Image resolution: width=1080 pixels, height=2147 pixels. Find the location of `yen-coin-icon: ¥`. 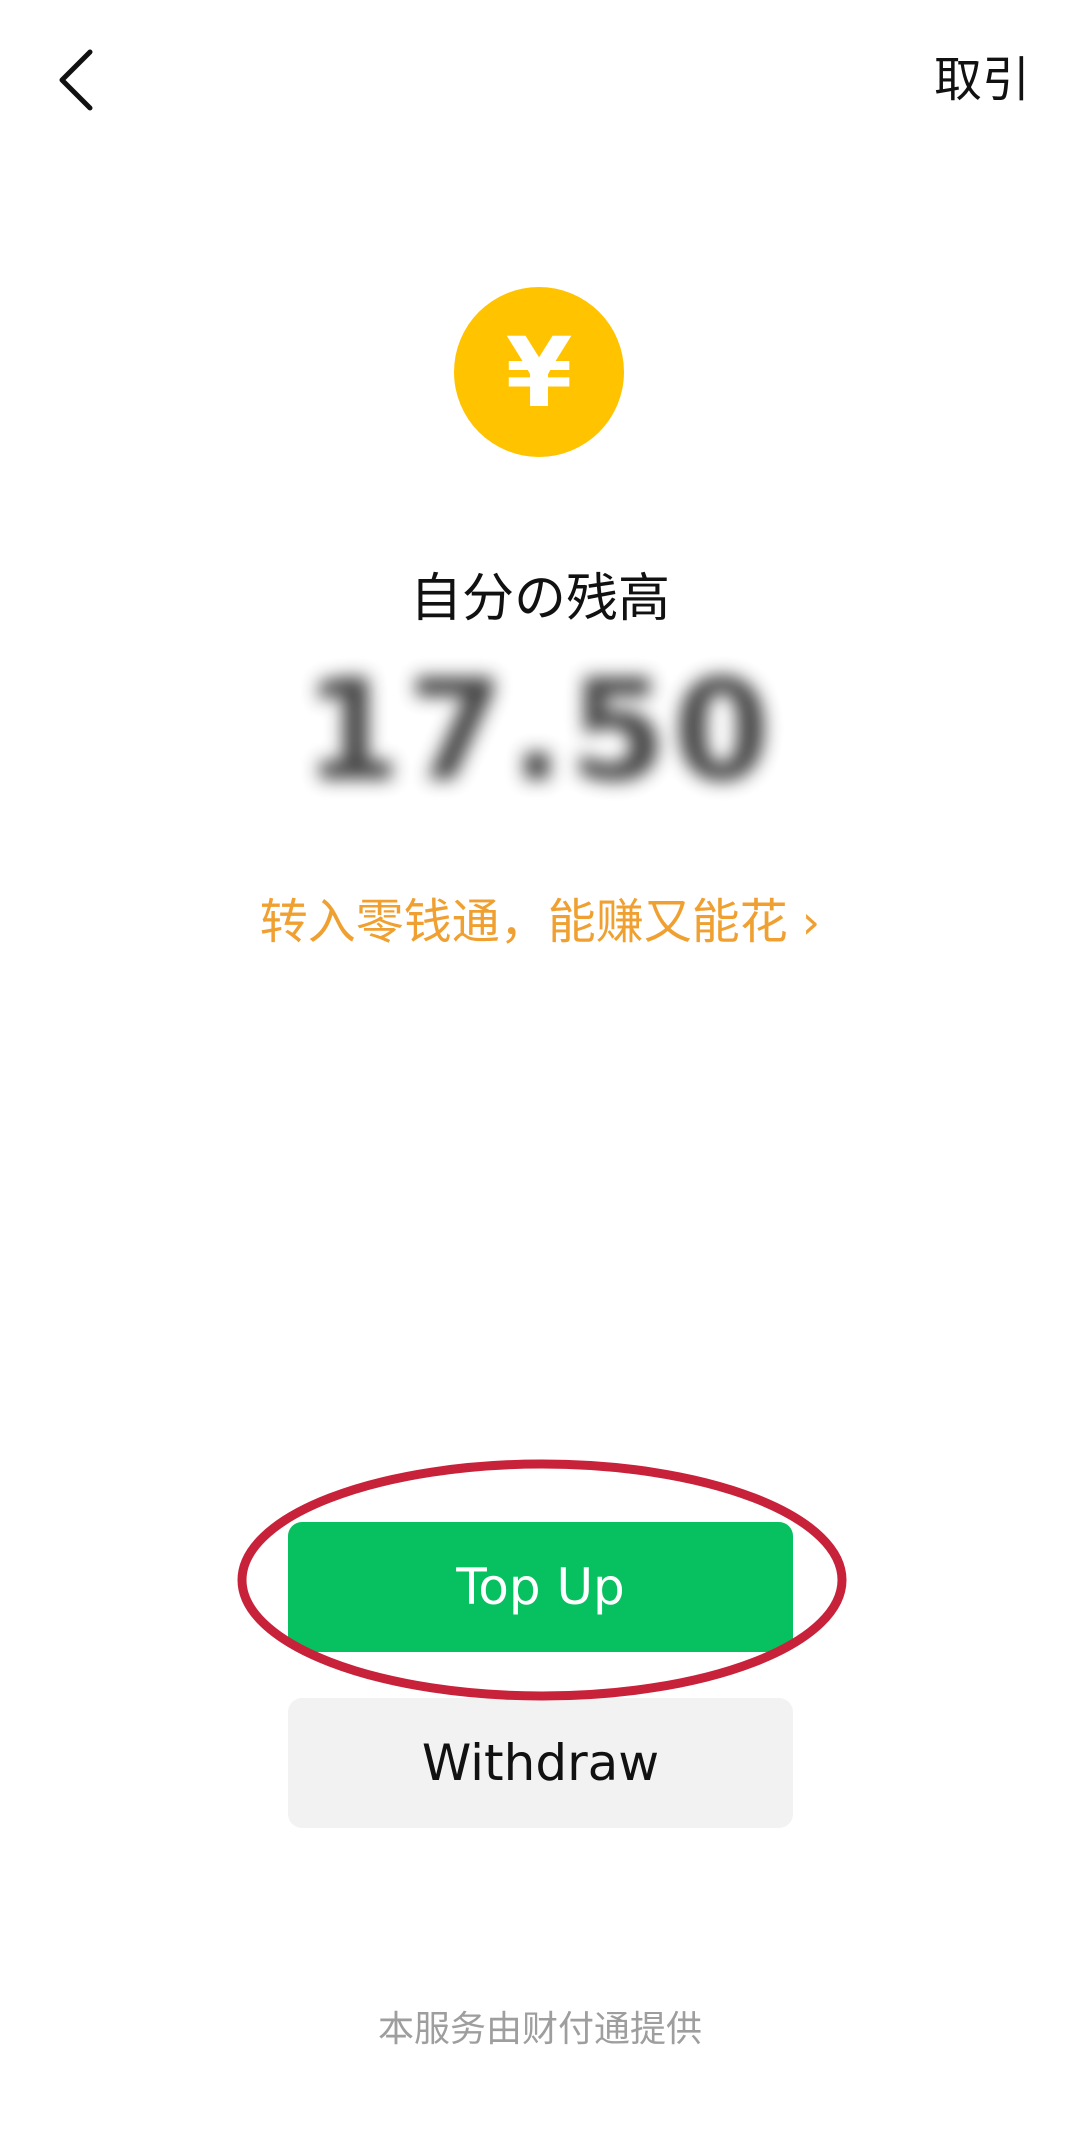

yen-coin-icon: ¥ is located at coordinates (539, 372).